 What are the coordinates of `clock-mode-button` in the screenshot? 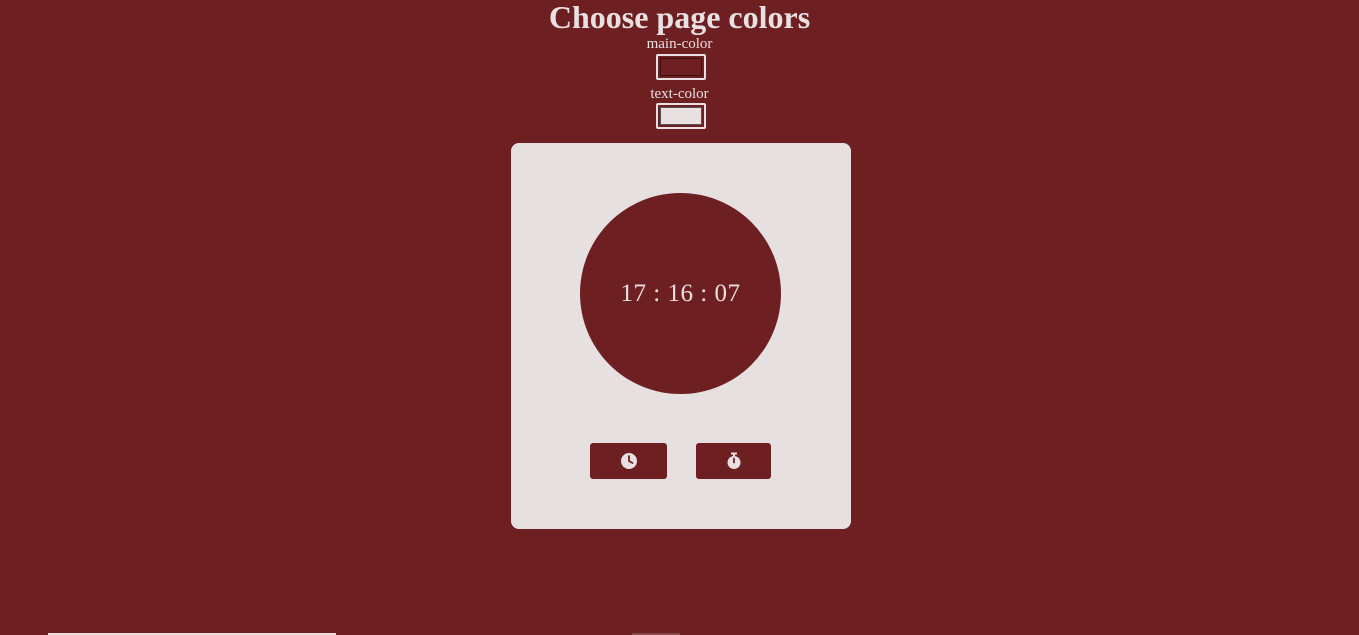 It's located at (628, 461).